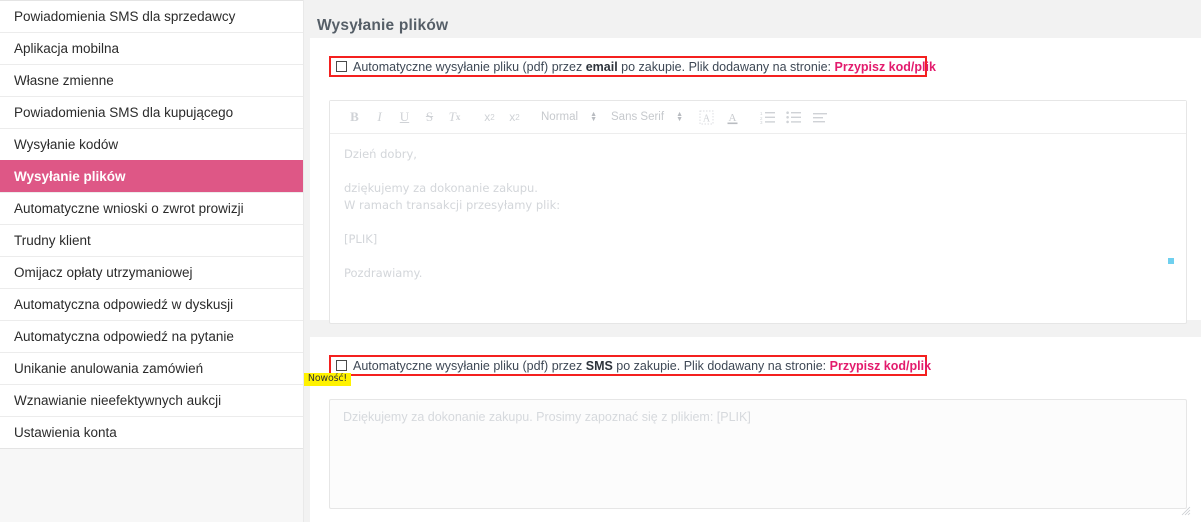 The image size is (1201, 522). I want to click on block-format-value: Normal, so click(560, 117).